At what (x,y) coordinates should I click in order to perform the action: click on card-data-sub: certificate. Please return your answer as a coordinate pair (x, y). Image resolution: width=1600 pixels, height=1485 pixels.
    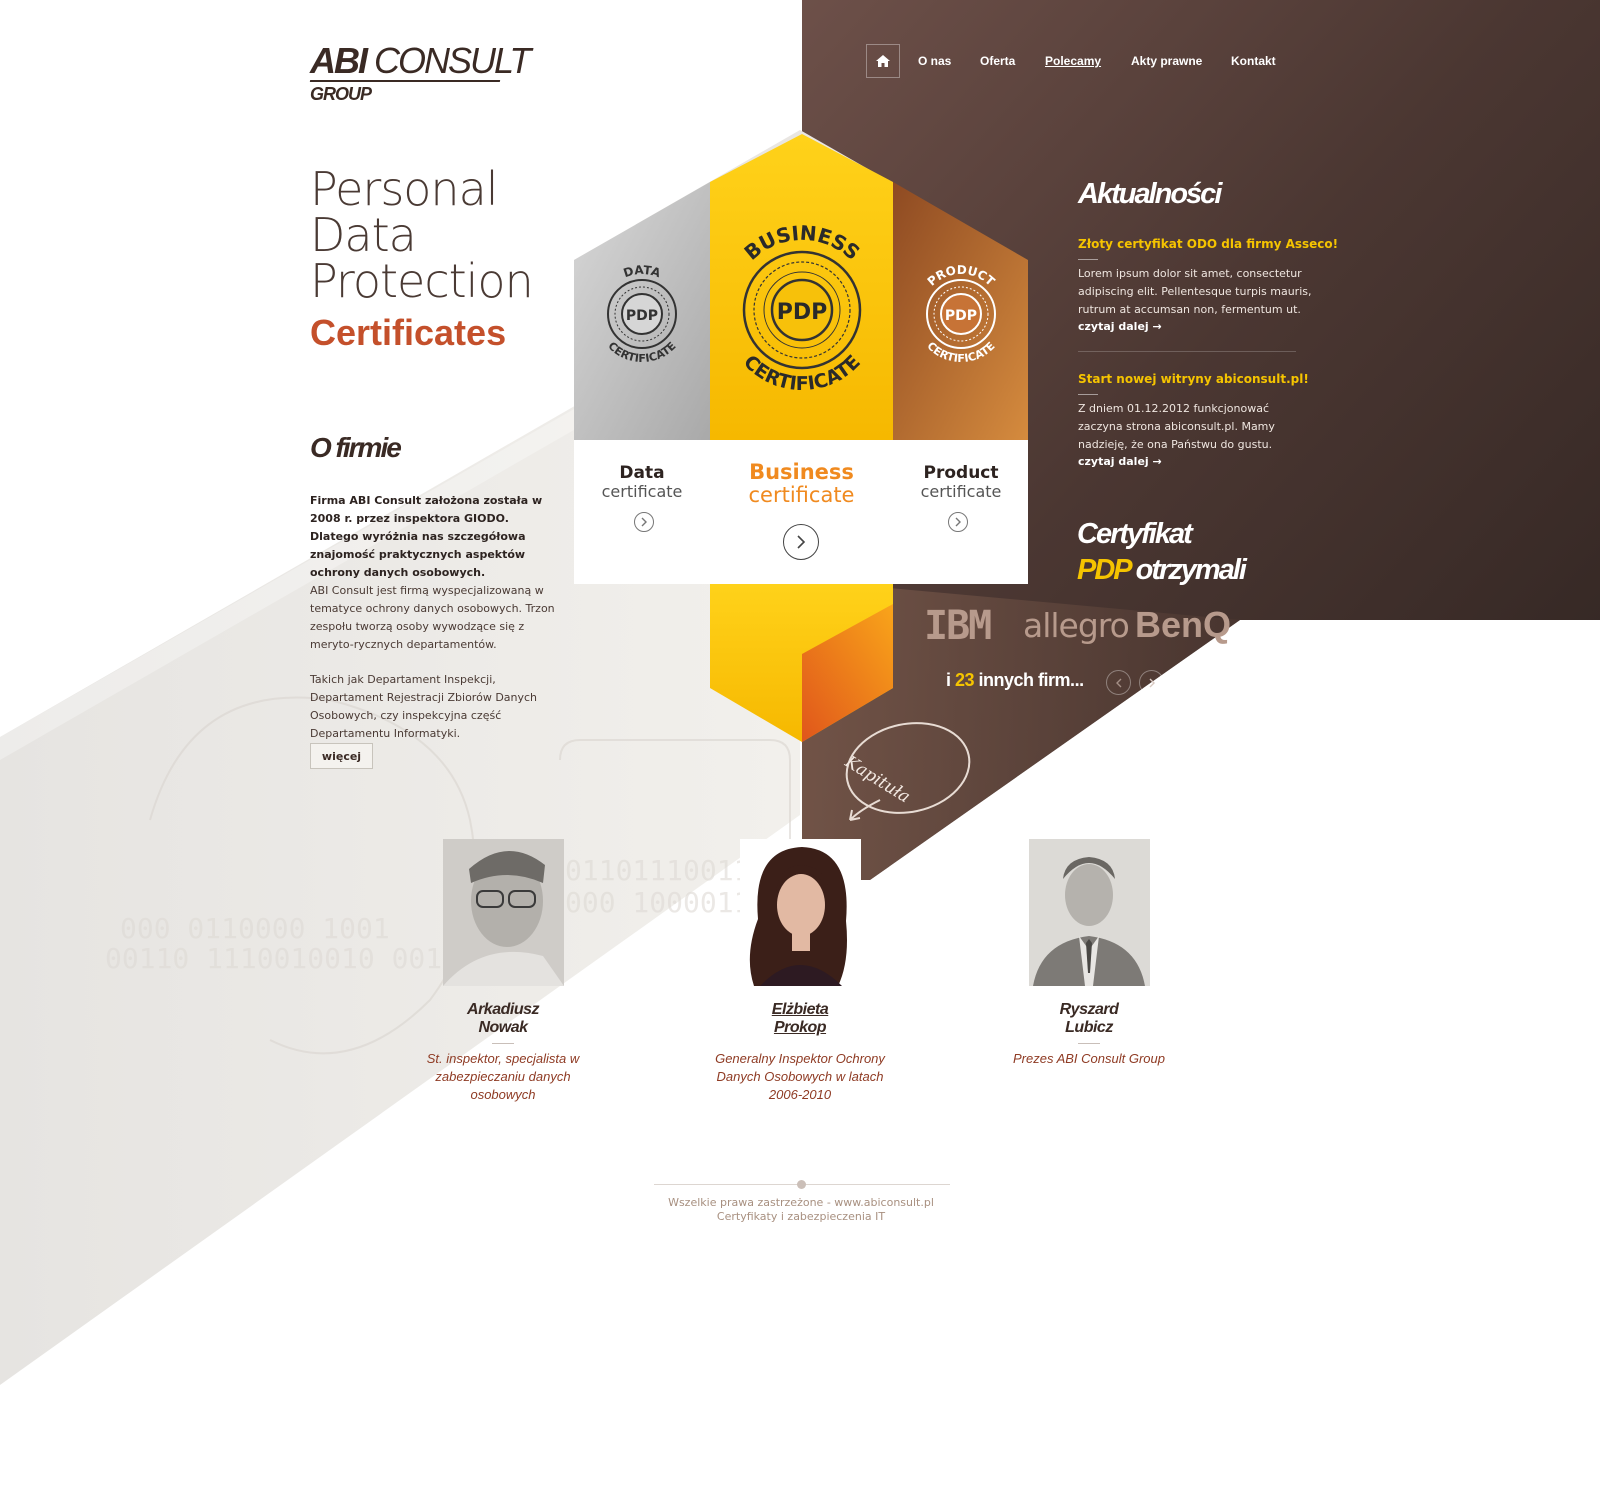
    Looking at the image, I should click on (642, 491).